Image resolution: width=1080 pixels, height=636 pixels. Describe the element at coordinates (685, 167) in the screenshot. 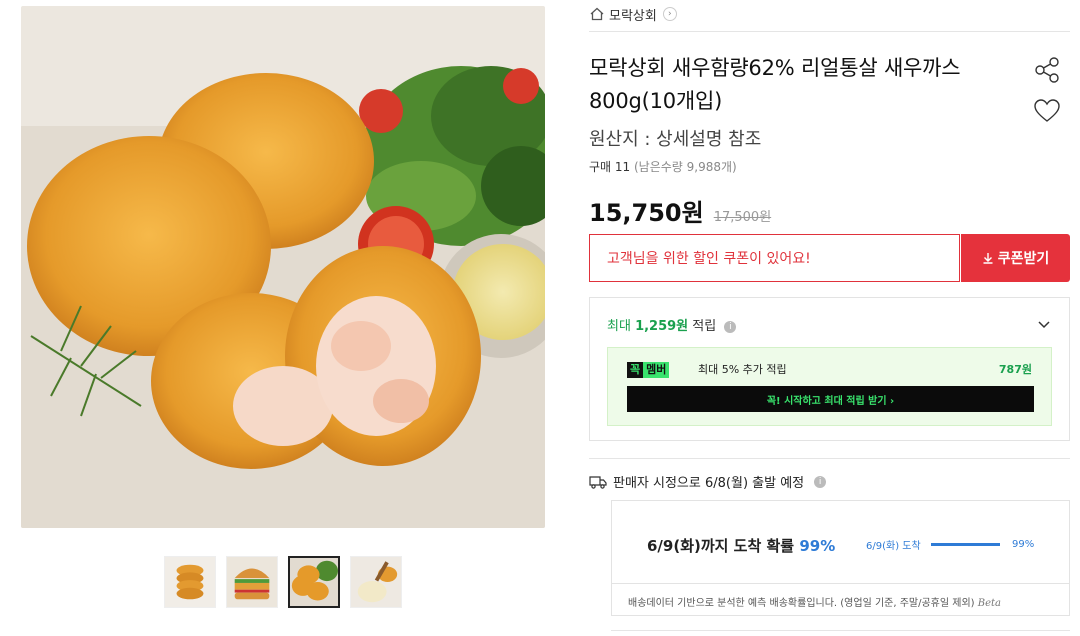

I see `remaining-stock: (남은수량 9,988개)` at that location.